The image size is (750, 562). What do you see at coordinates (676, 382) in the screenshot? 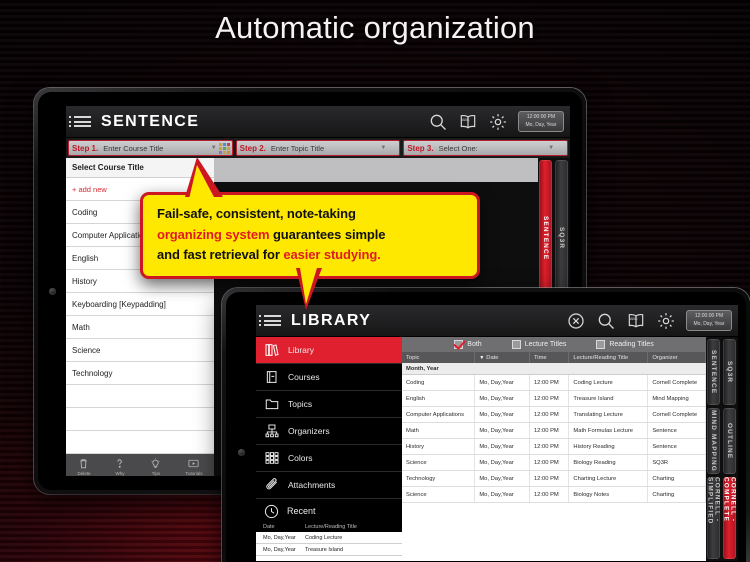
I see `cell-organizer: Cornell Complete` at bounding box center [676, 382].